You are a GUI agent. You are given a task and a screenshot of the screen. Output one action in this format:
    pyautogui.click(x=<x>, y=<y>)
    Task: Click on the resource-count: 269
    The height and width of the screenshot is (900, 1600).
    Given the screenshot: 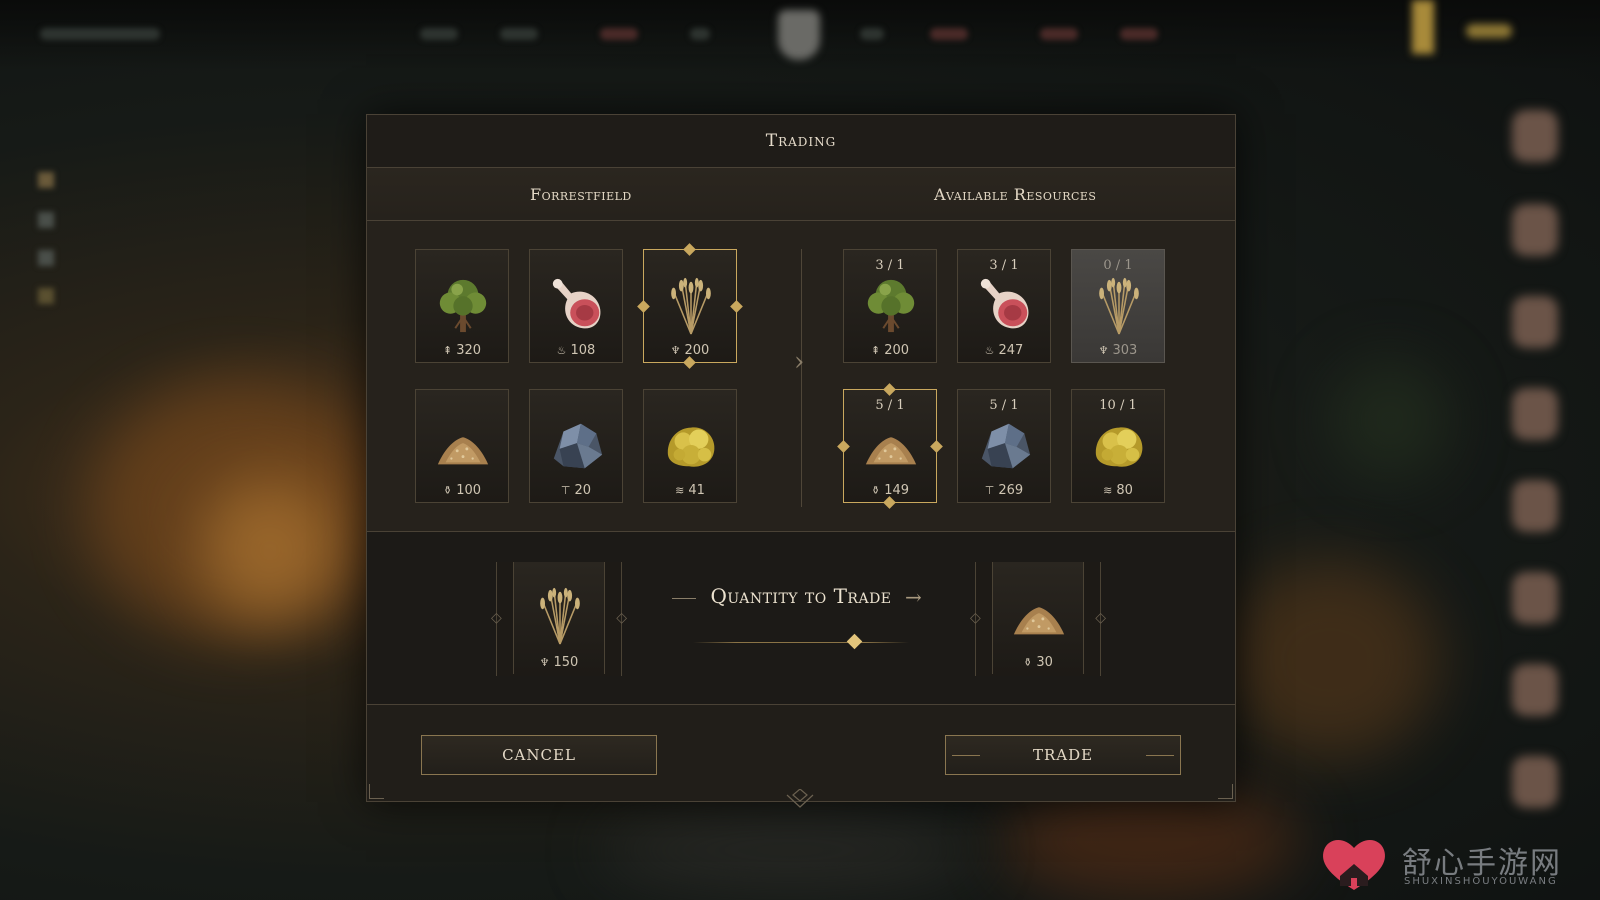 What is the action you would take?
    pyautogui.click(x=1011, y=490)
    